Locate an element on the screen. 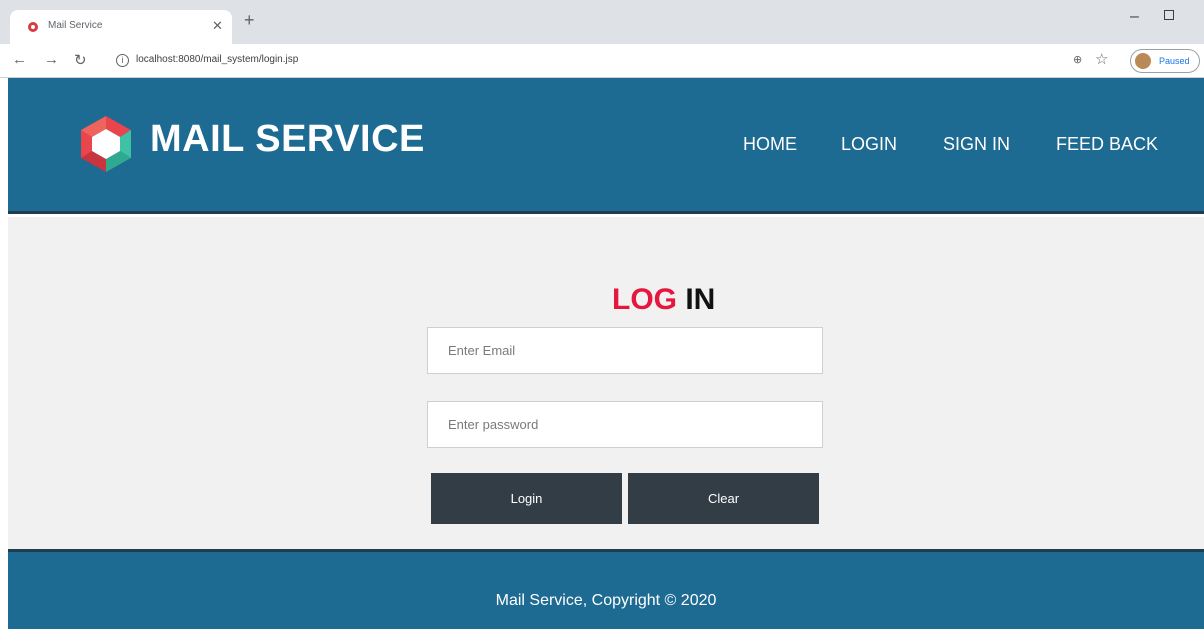  zoom-icon: ⊕ is located at coordinates (1077, 59).